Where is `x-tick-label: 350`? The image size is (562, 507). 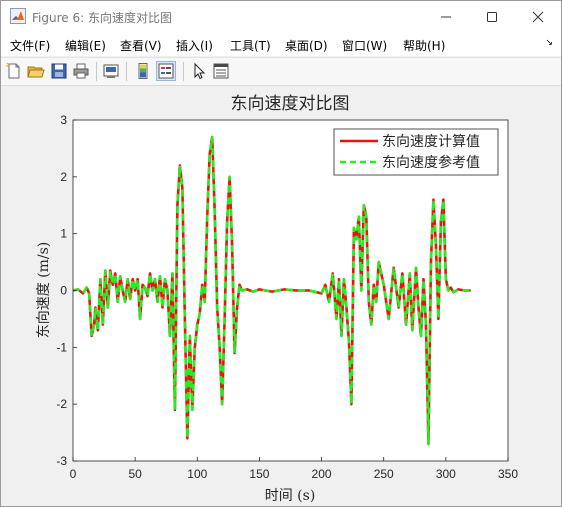
x-tick-label: 350 is located at coordinates (508, 474).